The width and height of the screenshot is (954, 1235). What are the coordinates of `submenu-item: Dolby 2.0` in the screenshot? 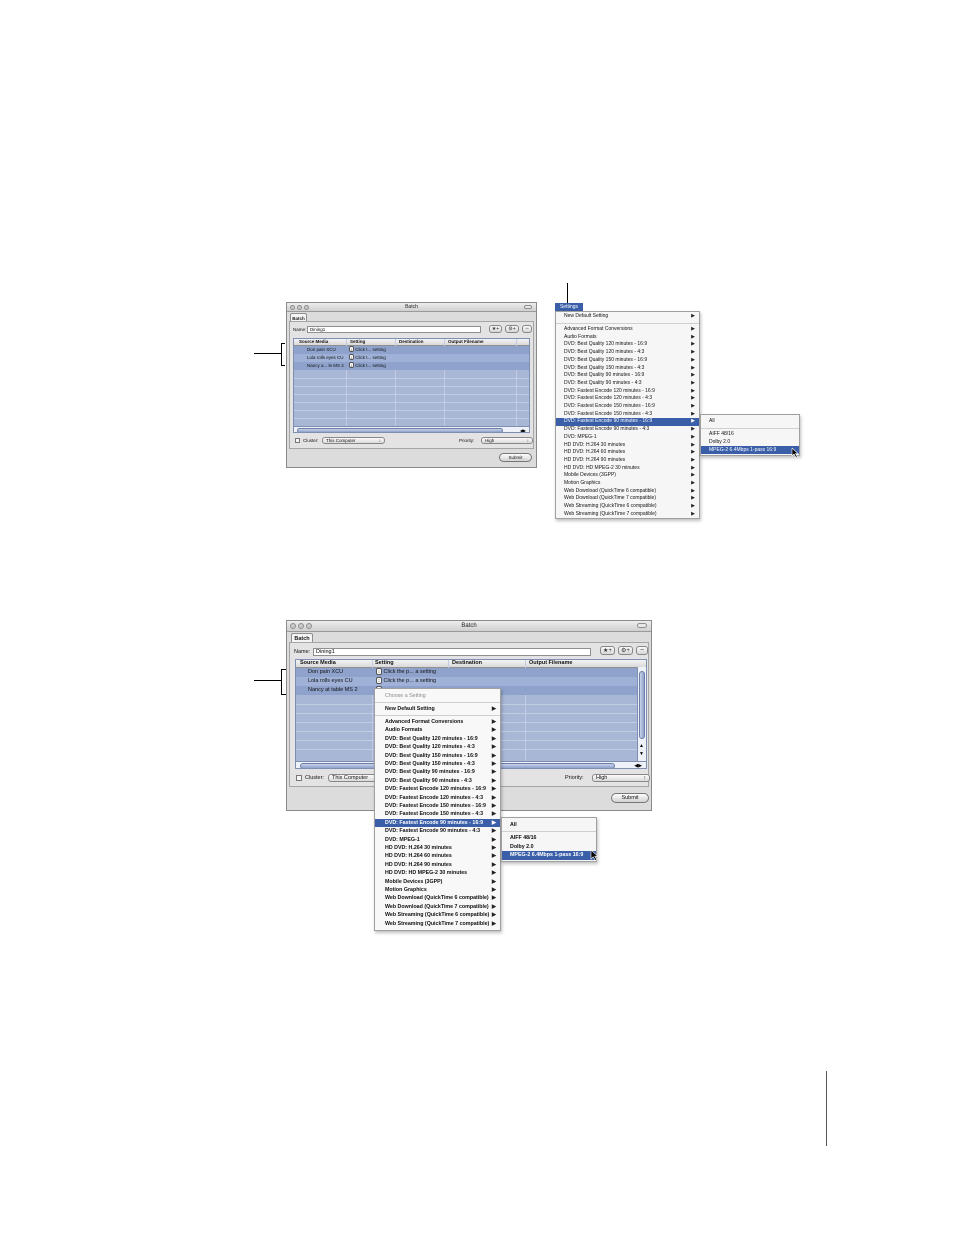 It's located at (549, 847).